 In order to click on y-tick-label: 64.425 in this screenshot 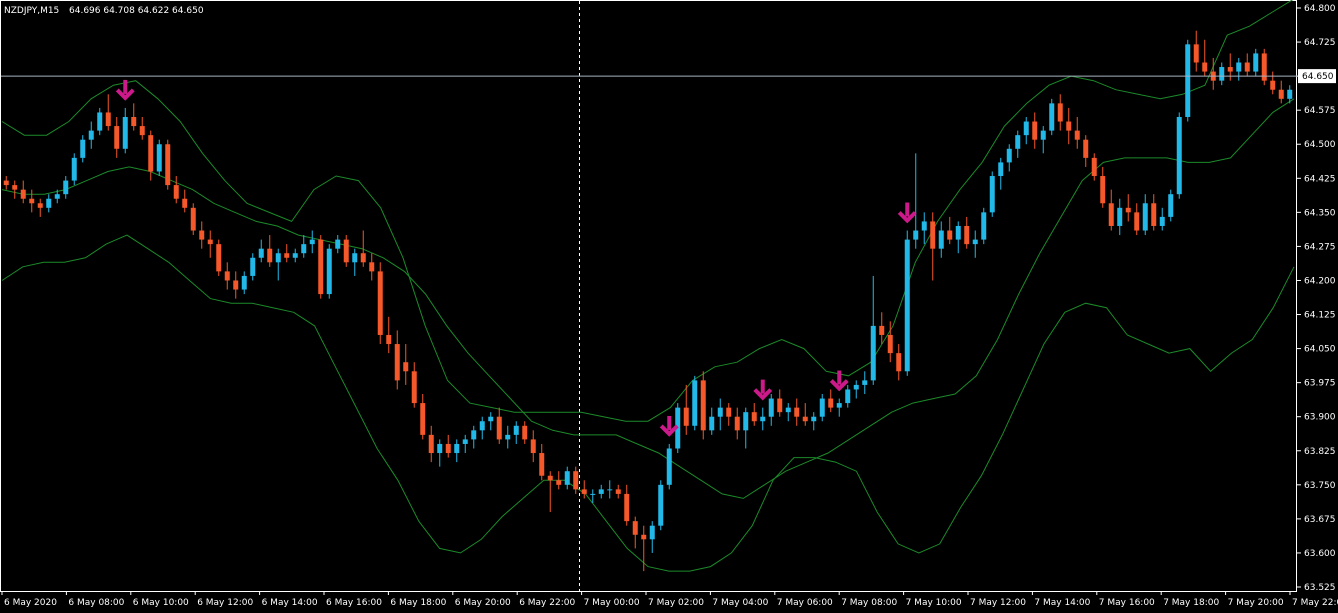, I will do `click(1320, 179)`.